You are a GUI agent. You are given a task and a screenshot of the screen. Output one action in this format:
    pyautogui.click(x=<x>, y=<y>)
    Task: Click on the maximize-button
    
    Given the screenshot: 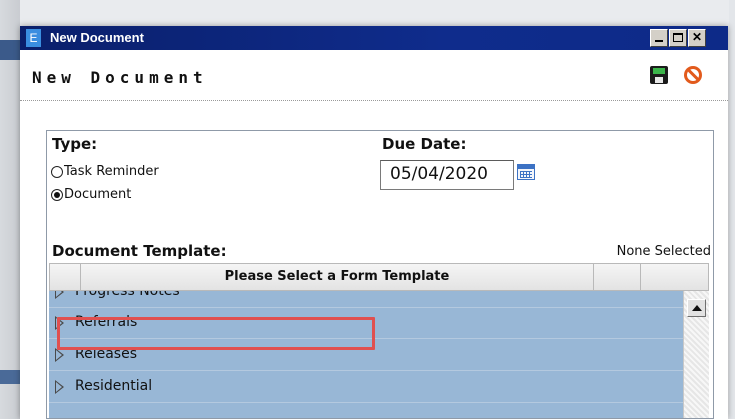 What is the action you would take?
    pyautogui.click(x=678, y=38)
    